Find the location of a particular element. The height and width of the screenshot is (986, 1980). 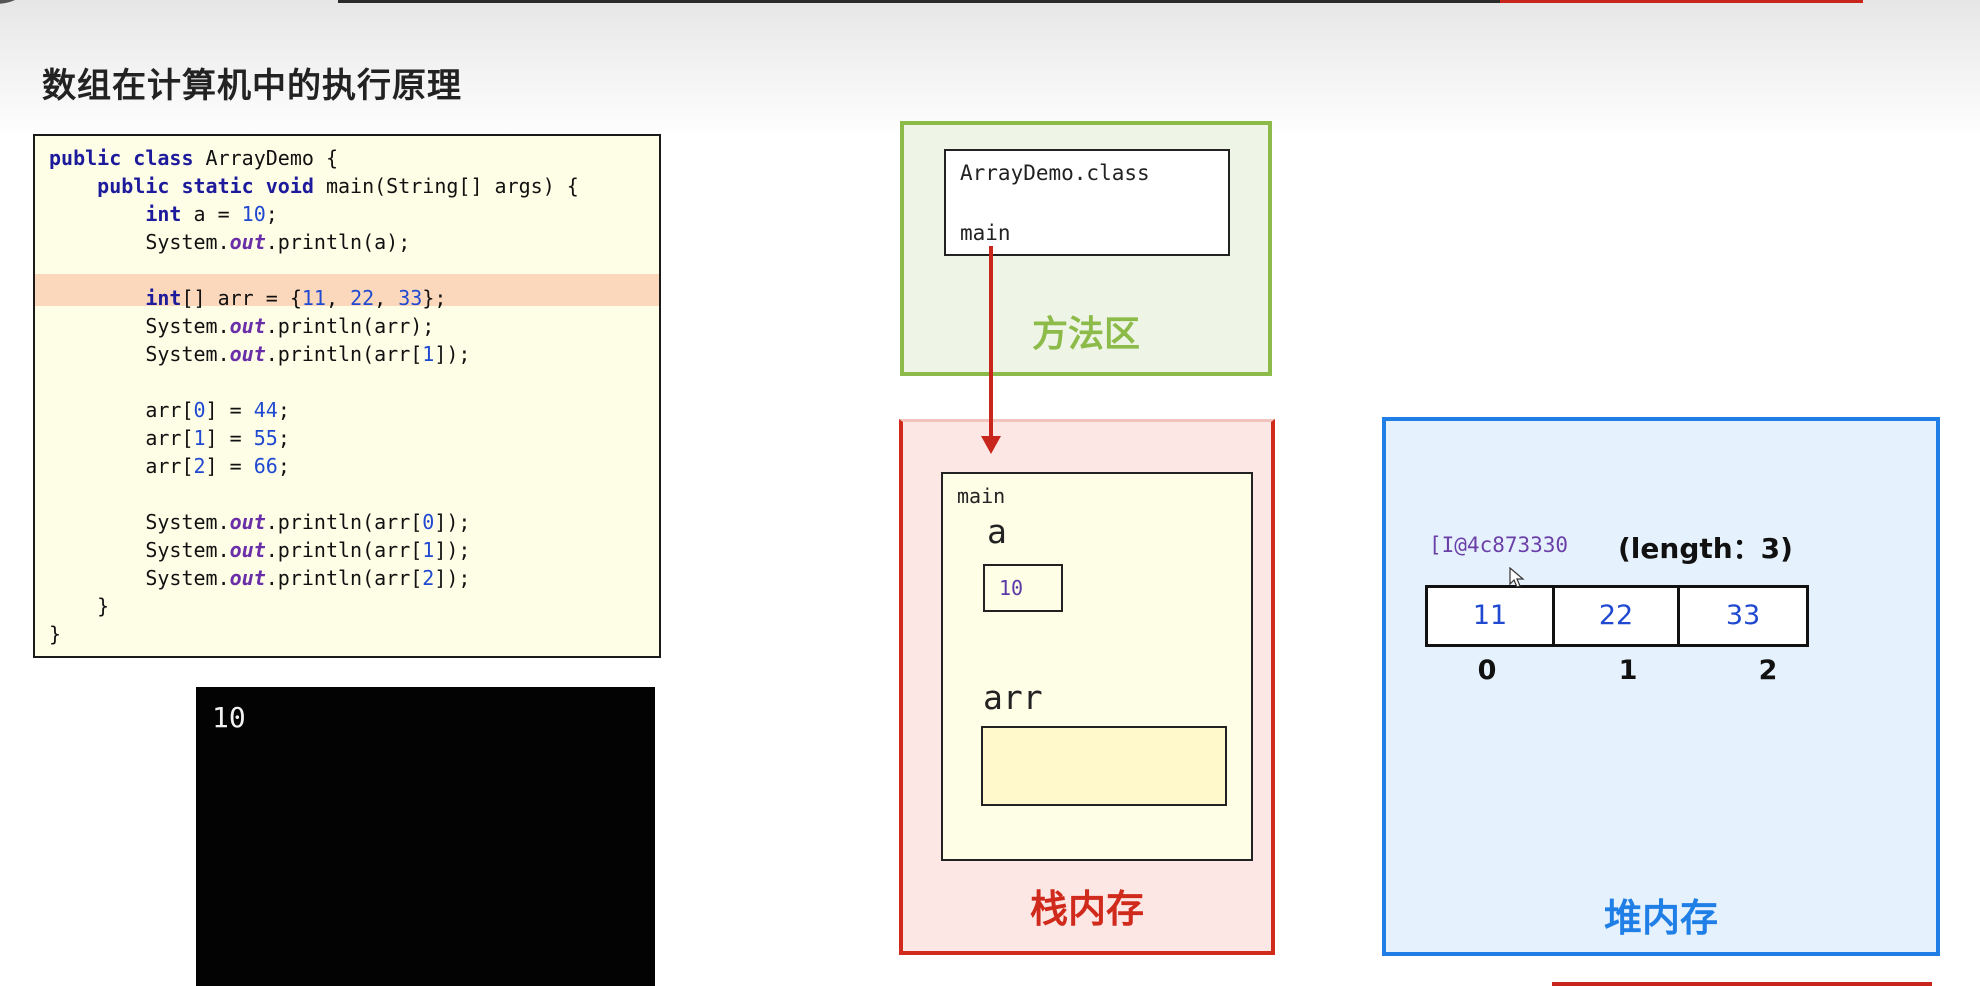

bottom-accent-bar is located at coordinates (1742, 984).